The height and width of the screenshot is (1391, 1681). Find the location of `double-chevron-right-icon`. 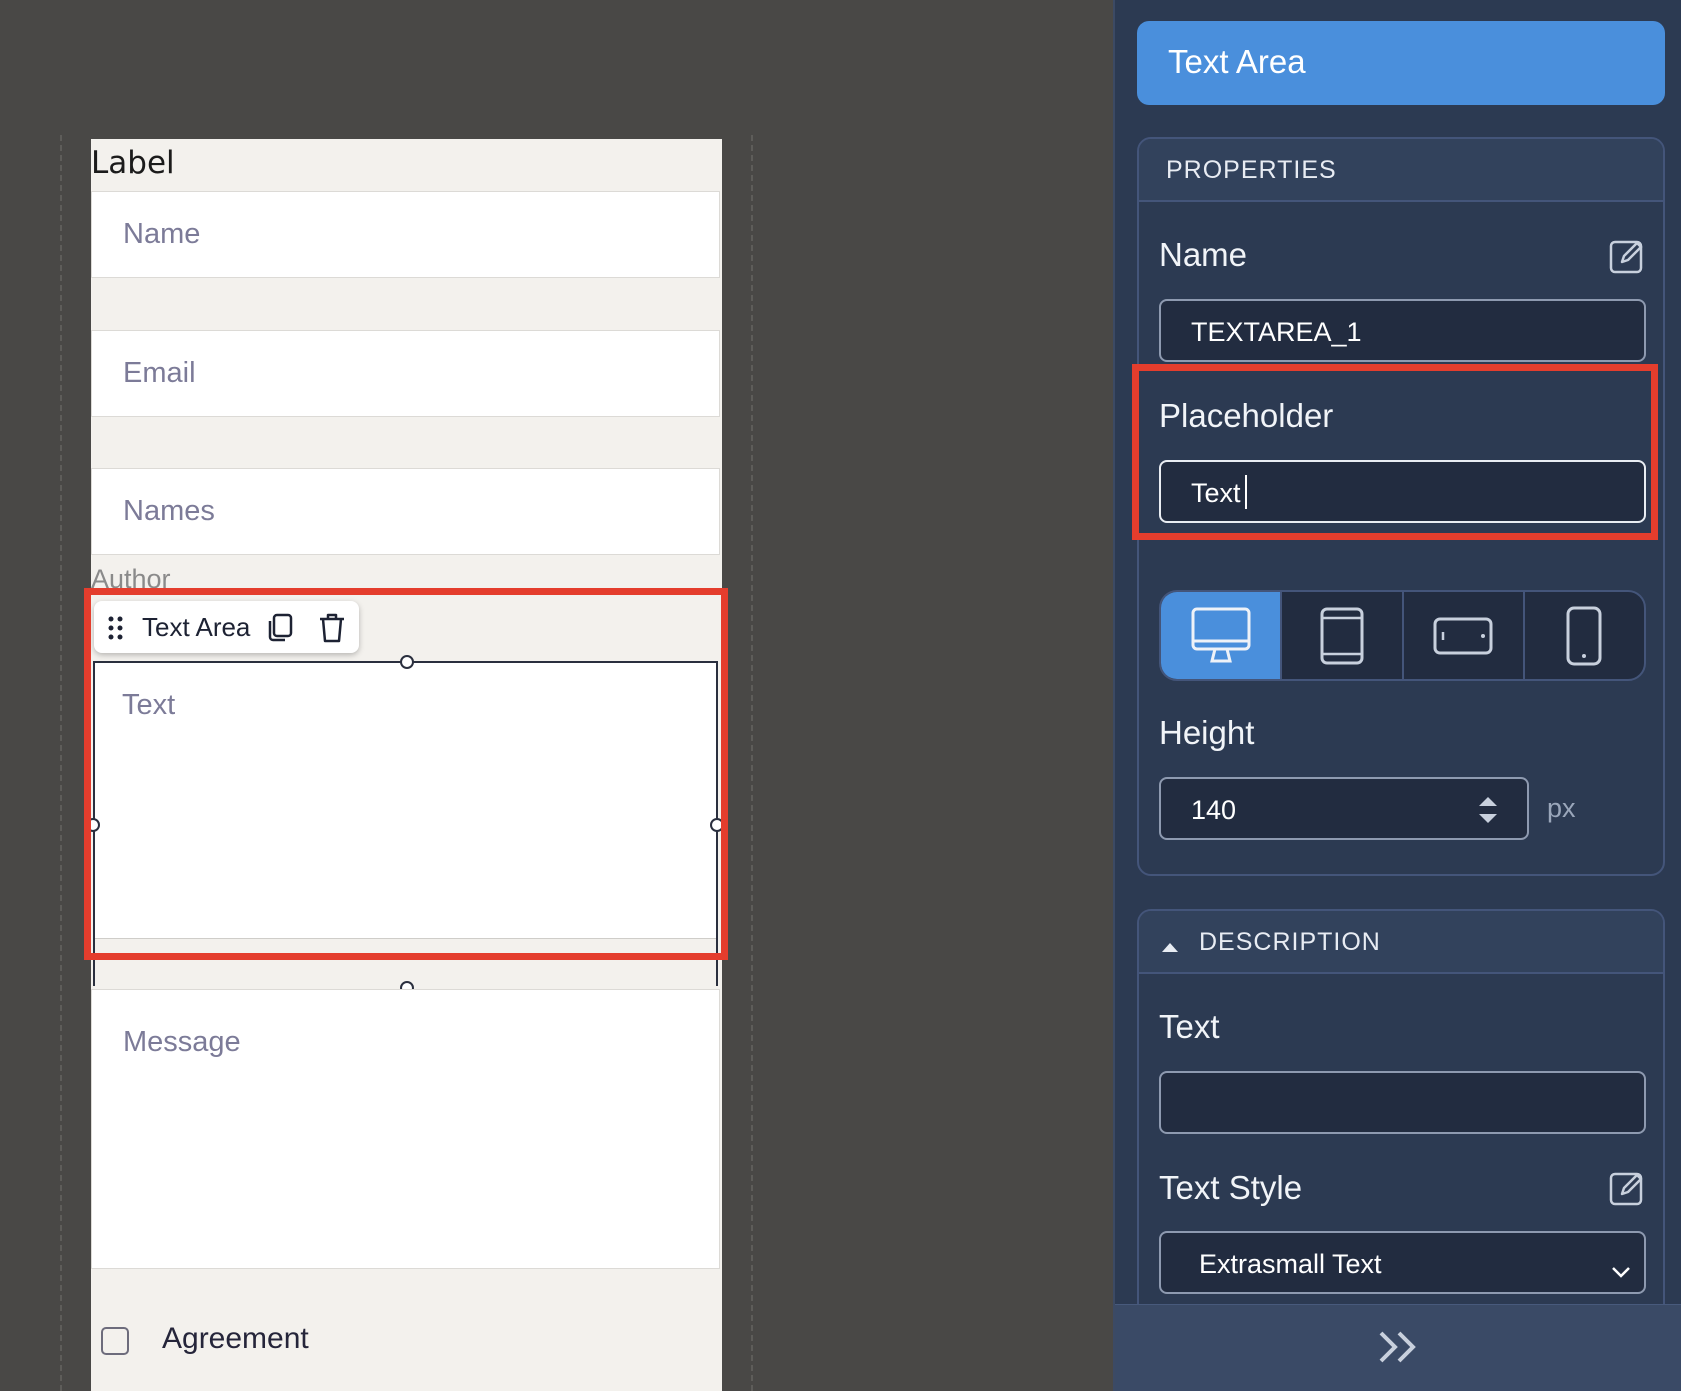

double-chevron-right-icon is located at coordinates (1399, 1349).